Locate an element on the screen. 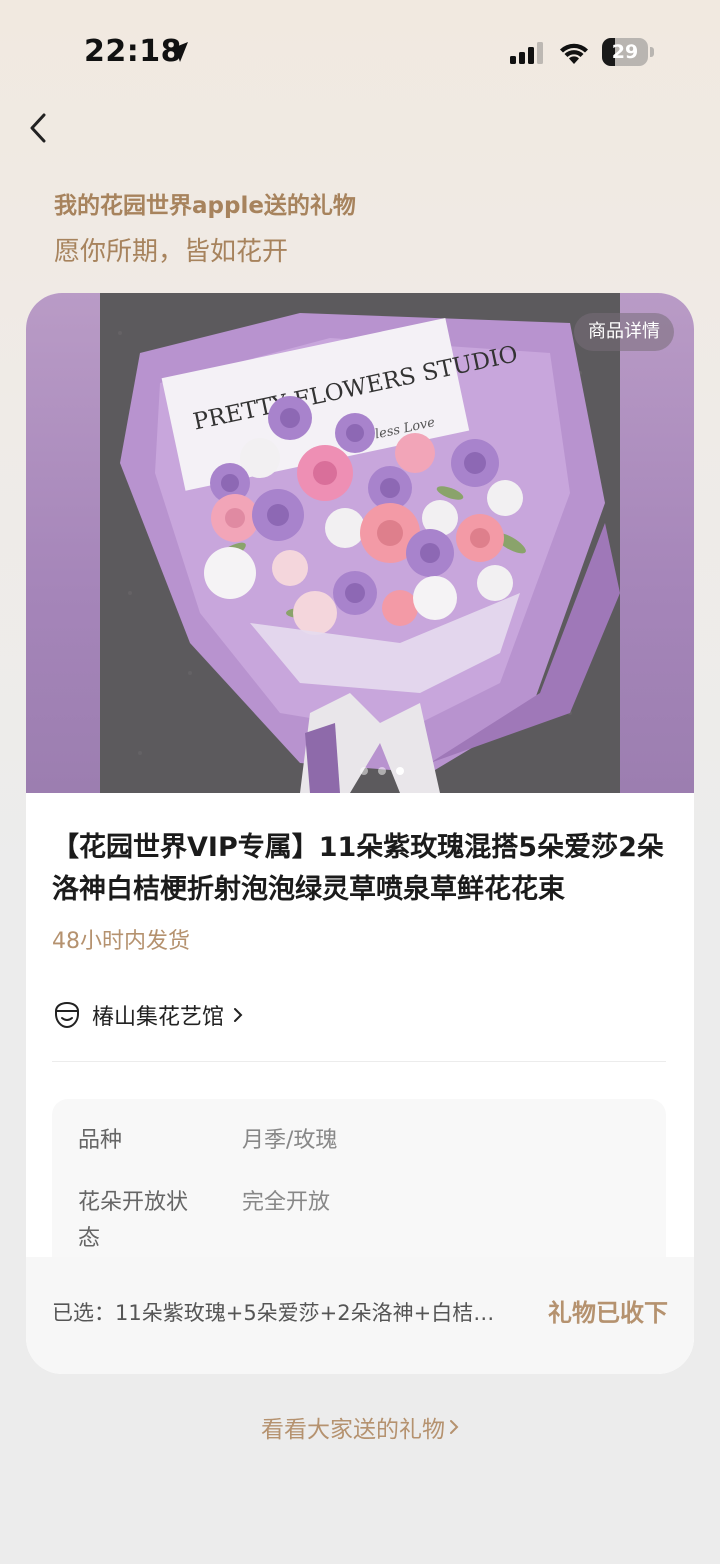 This screenshot has width=720, height=1564. product-details-tag: 商品详情 is located at coordinates (624, 332).